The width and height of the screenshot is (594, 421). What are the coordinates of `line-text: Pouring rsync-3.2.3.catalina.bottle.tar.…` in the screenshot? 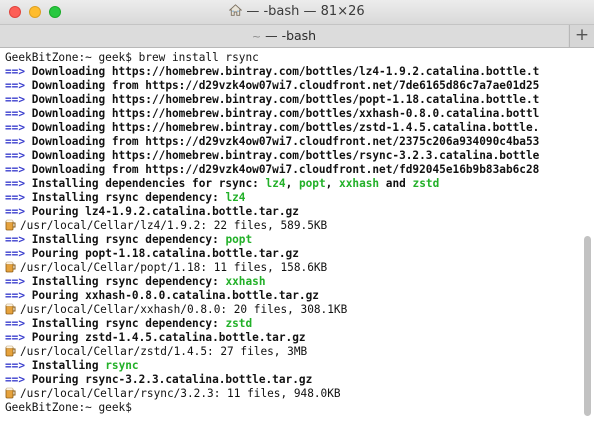 It's located at (172, 379).